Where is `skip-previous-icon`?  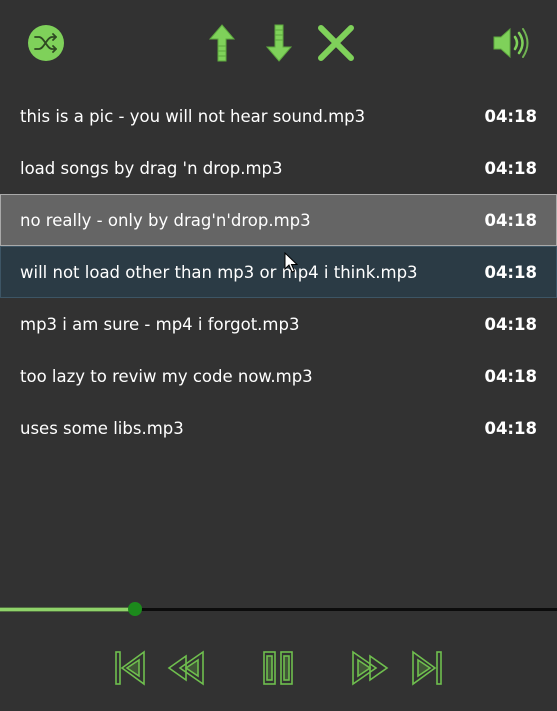 skip-previous-icon is located at coordinates (130, 668).